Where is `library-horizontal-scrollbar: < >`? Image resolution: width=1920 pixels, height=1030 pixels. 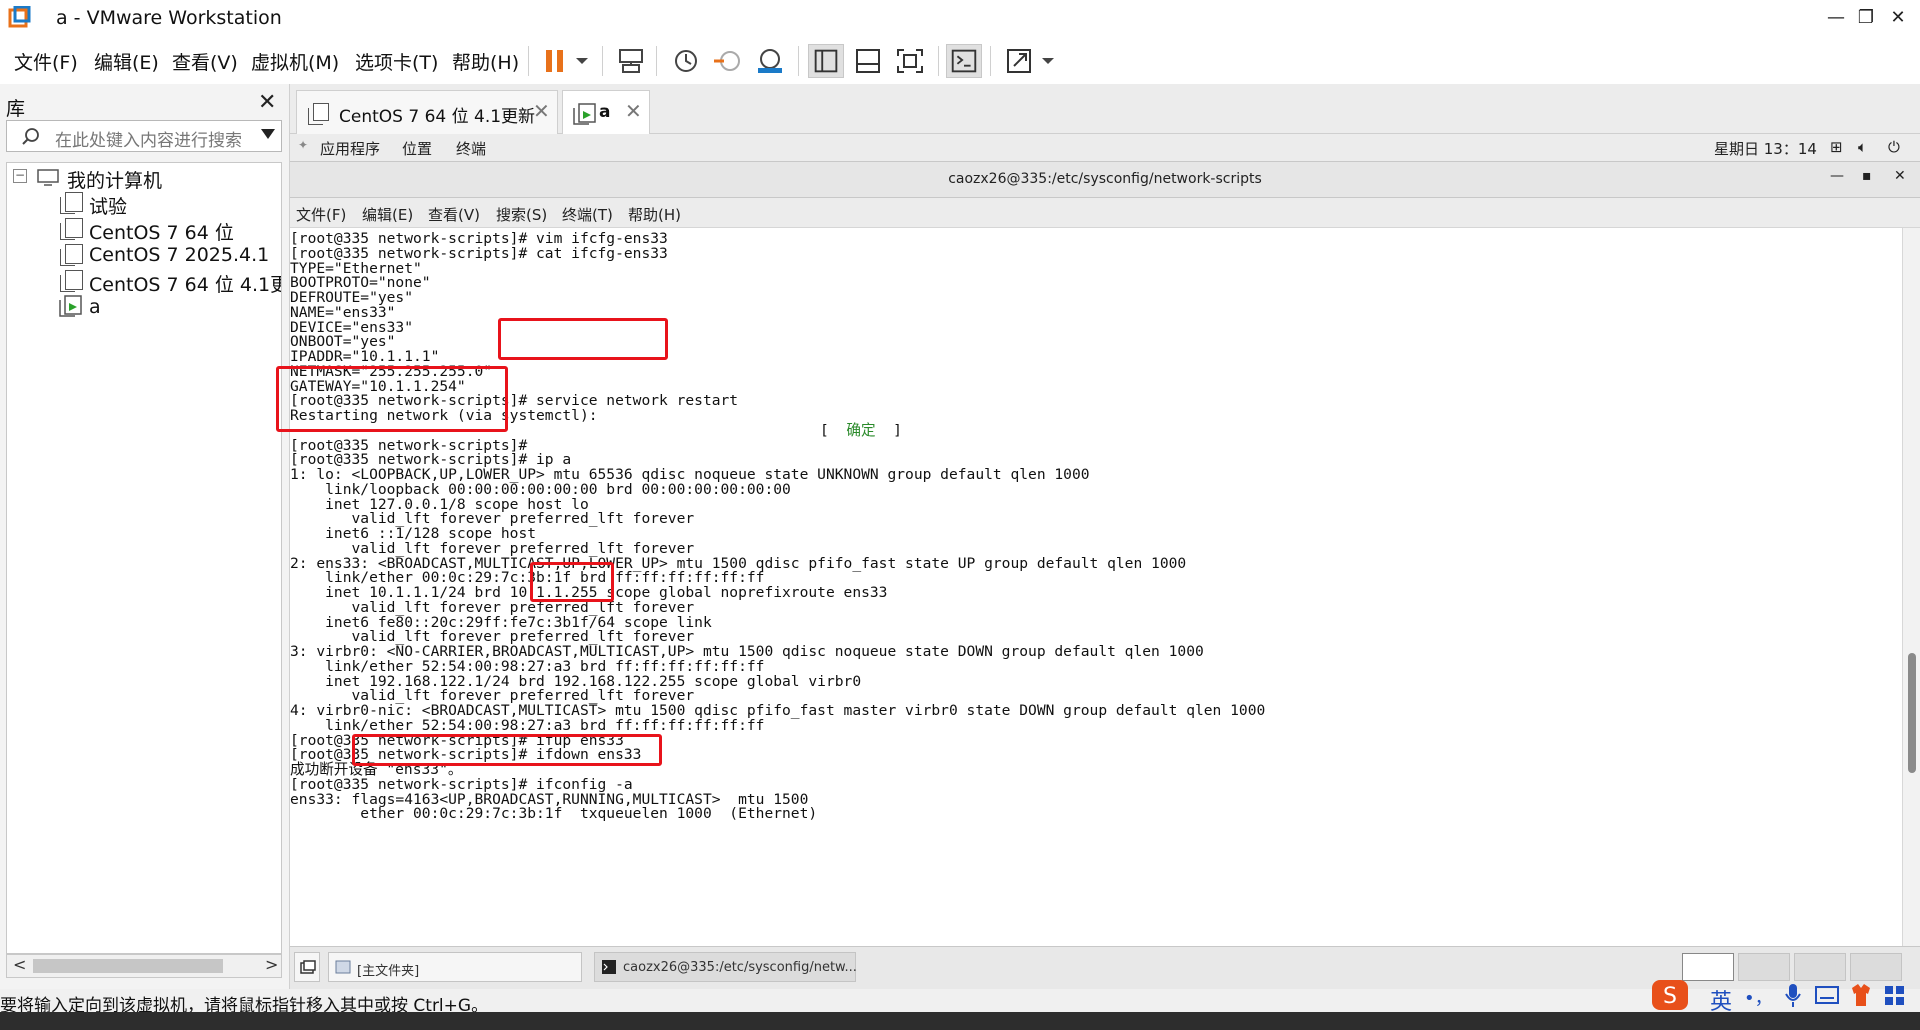
library-horizontal-scrollbar: < > is located at coordinates (144, 966).